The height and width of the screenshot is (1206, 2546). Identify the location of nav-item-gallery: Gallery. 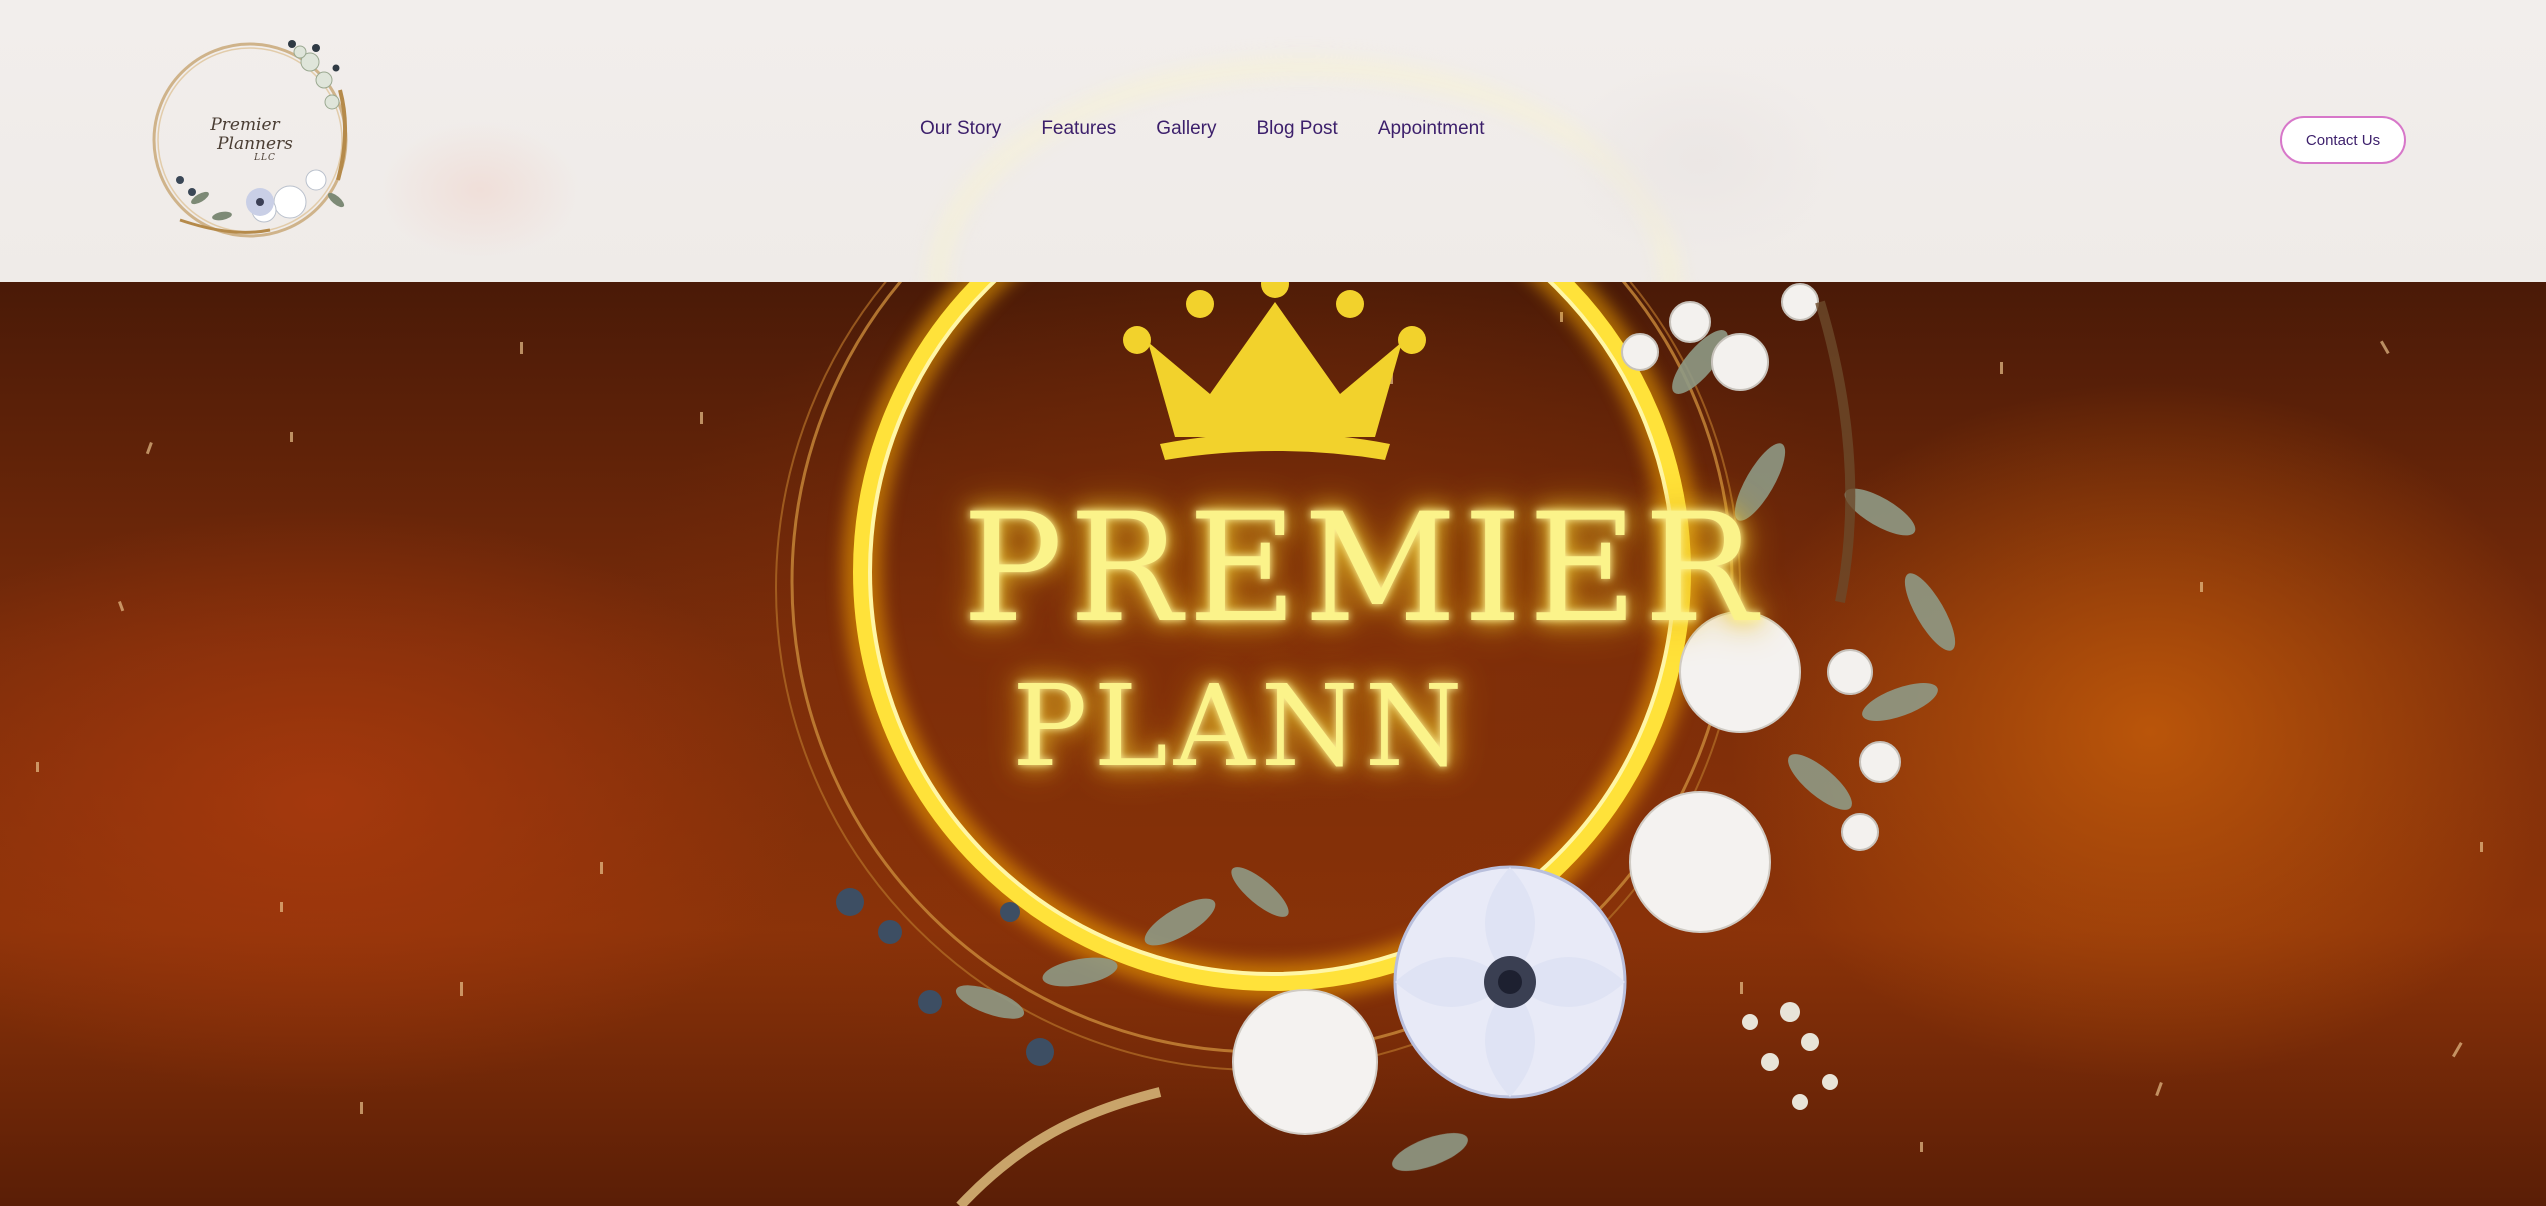
(1186, 129).